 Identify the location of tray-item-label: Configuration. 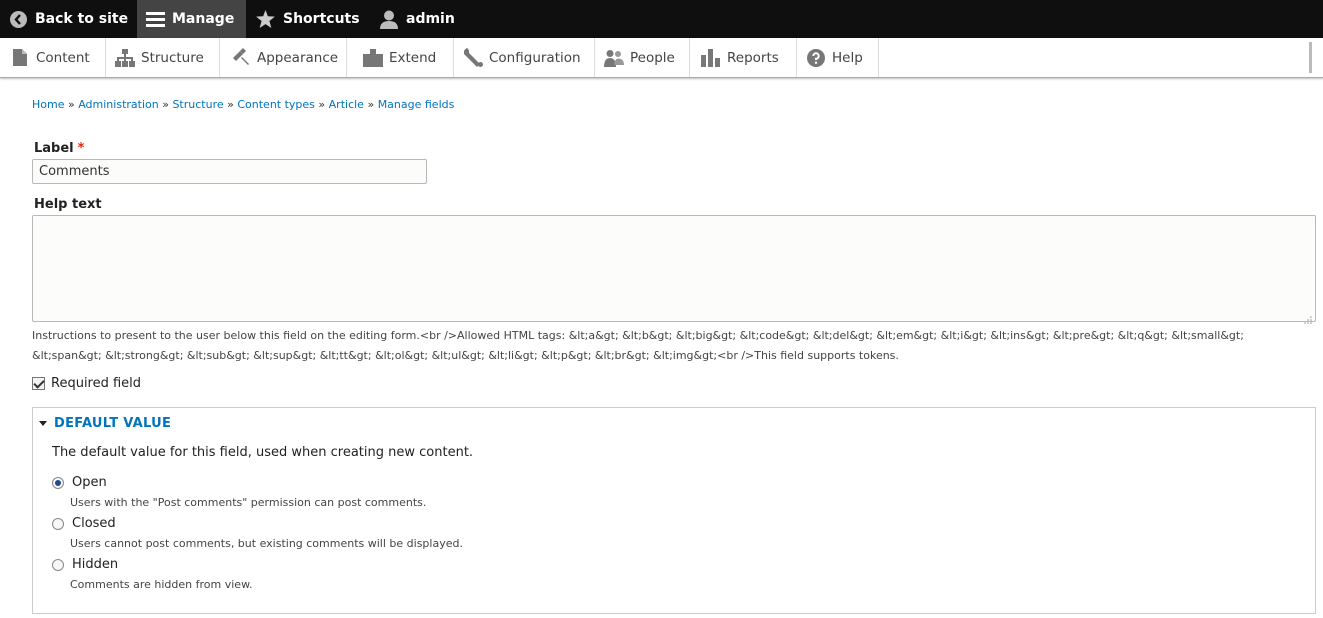
(535, 57).